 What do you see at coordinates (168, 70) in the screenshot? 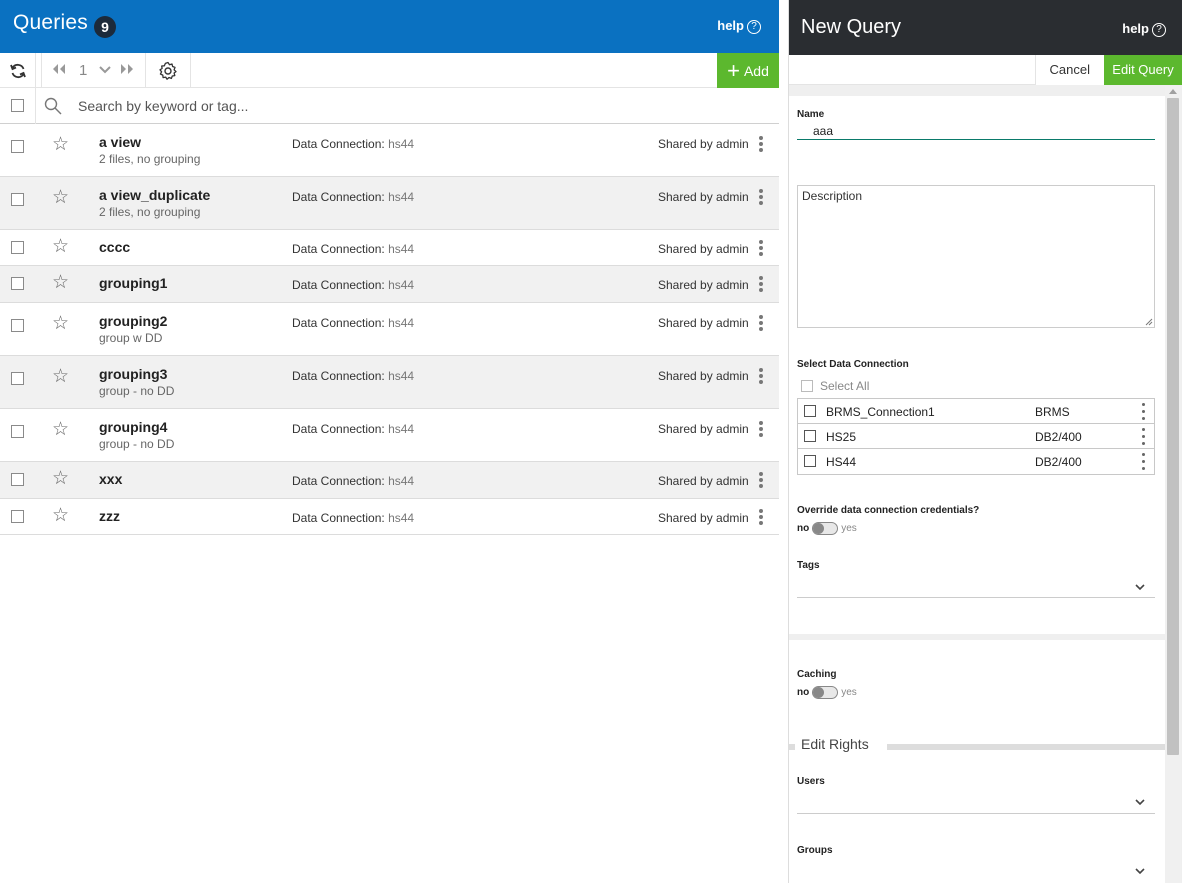
I see `settings-button` at bounding box center [168, 70].